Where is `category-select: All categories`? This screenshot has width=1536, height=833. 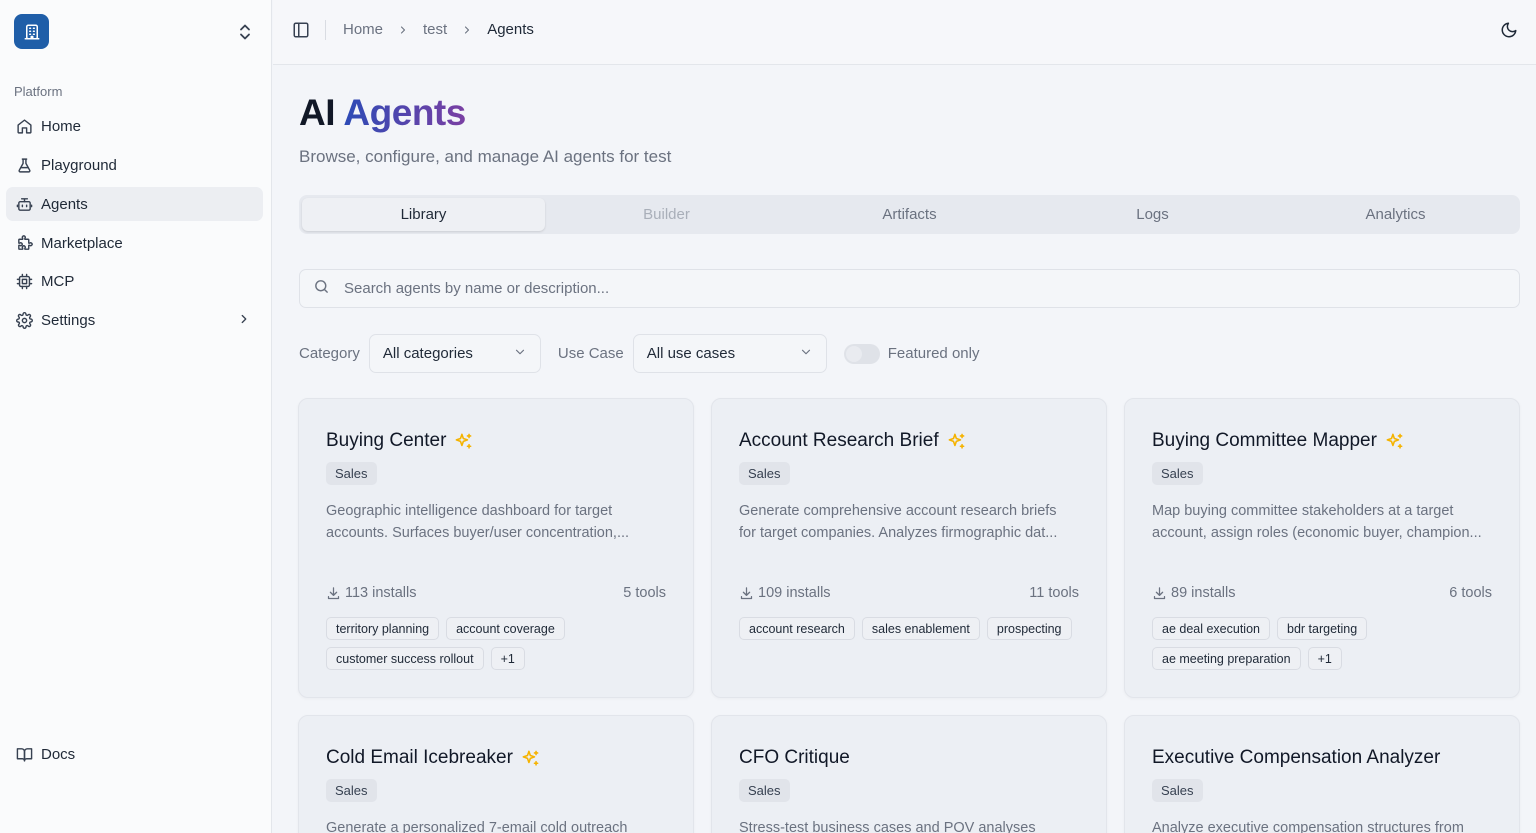
category-select: All categories is located at coordinates (454, 353).